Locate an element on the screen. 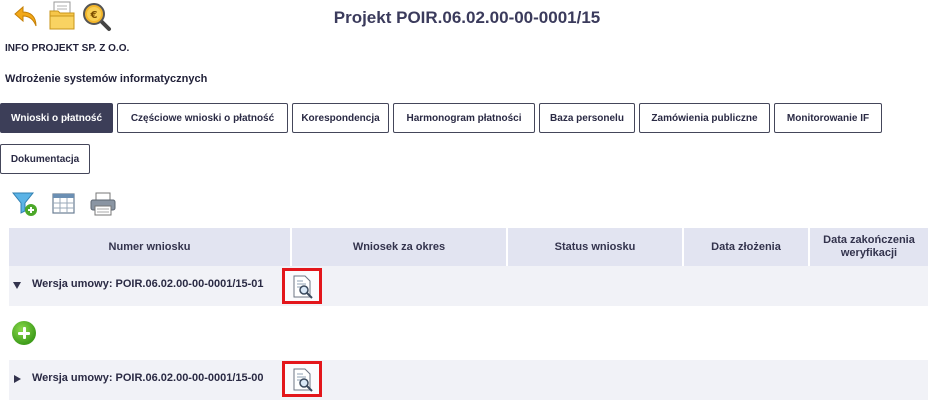  tab-korespondencja: Korespondencja is located at coordinates (340, 118).